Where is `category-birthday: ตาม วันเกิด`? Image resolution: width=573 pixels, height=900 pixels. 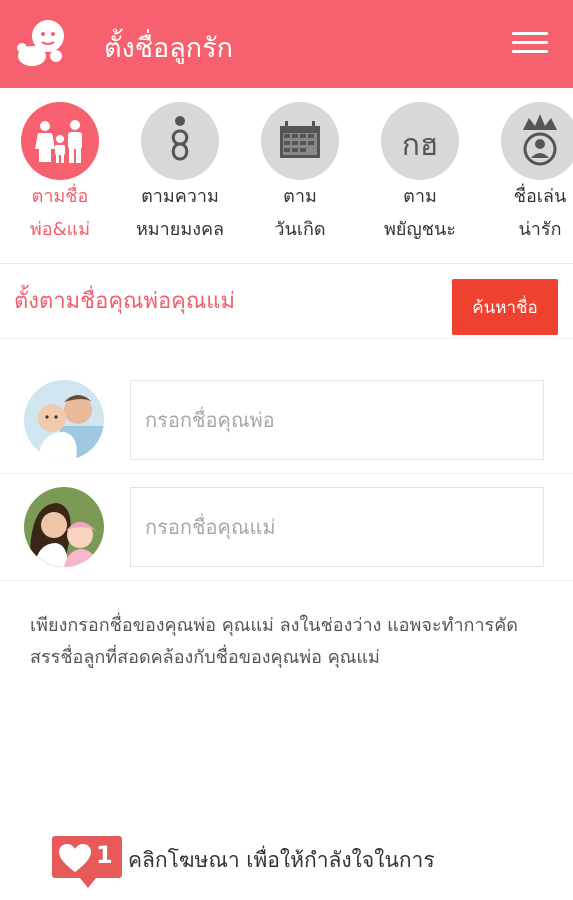 category-birthday: ตาม วันเกิด is located at coordinates (300, 177).